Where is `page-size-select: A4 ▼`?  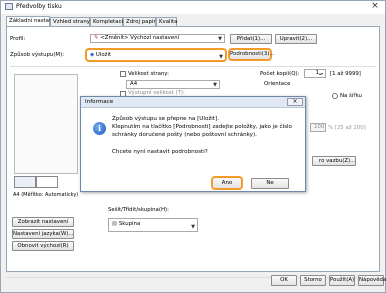
page-size-select: A4 ▼ is located at coordinates (173, 84).